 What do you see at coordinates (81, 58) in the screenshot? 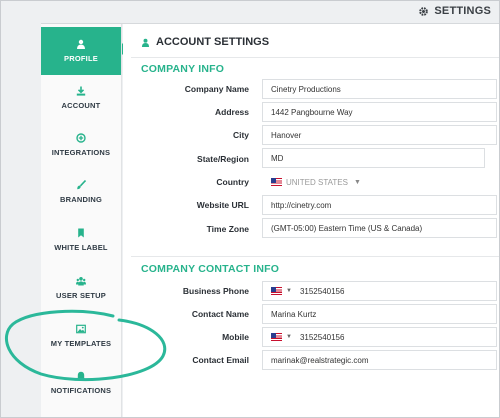
I see `sidebar-item-label: PROFILE` at bounding box center [81, 58].